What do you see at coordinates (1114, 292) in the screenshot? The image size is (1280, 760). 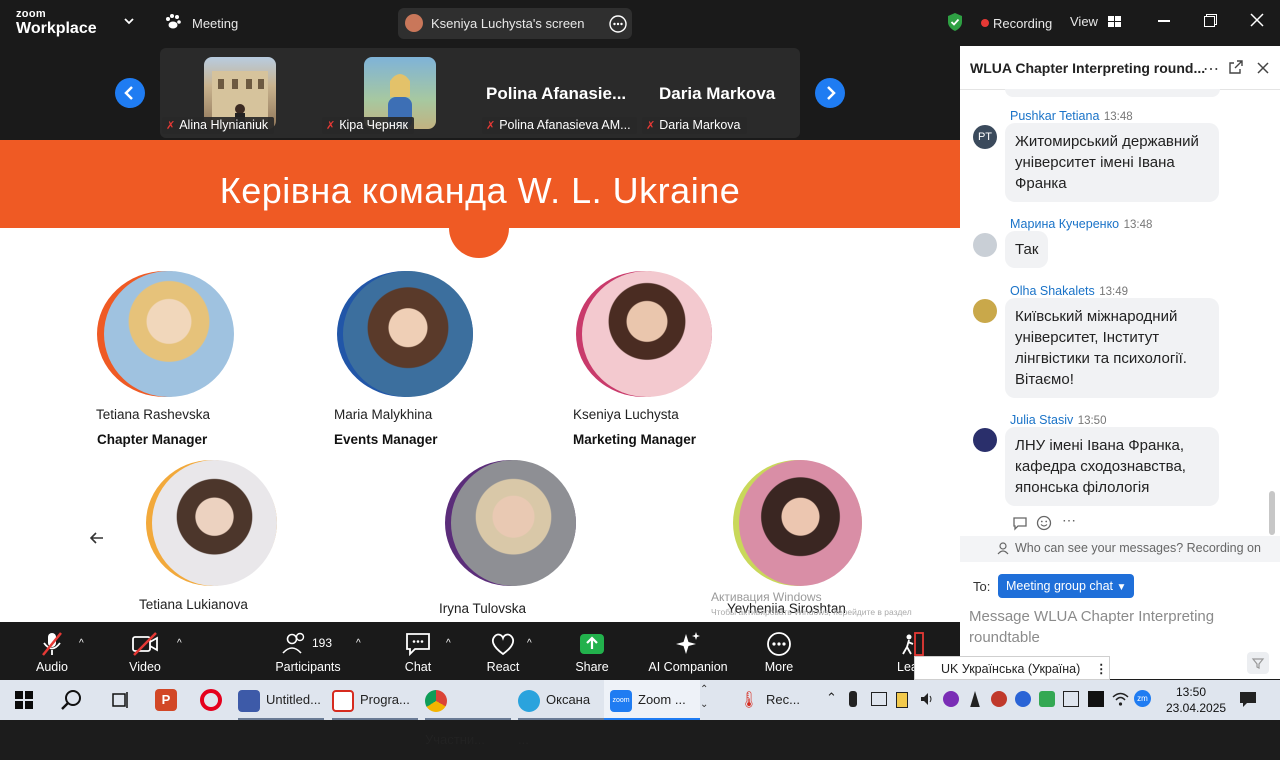 I see `message-time: 13:49` at bounding box center [1114, 292].